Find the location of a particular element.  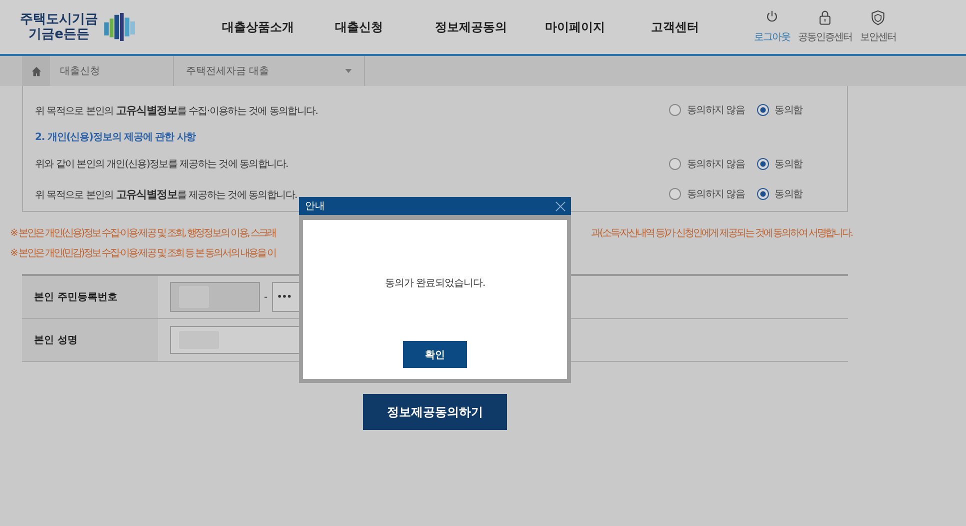

caret-icon is located at coordinates (348, 71).